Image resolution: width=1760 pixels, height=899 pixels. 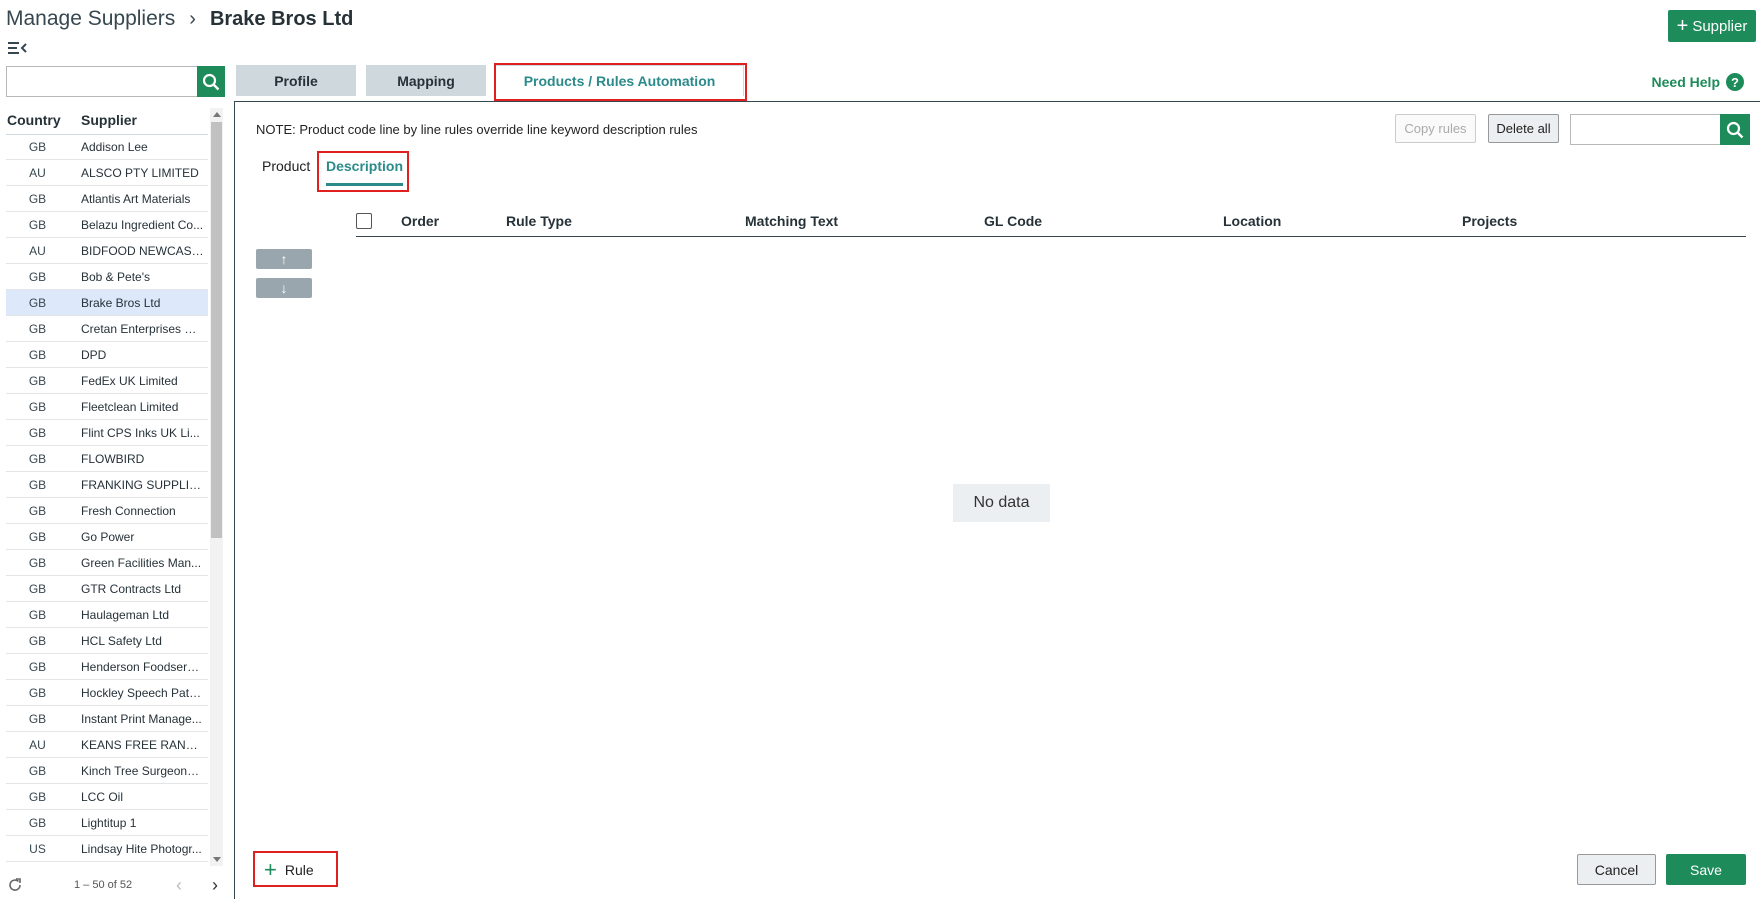 I want to click on scroll-up-arrow-icon, so click(x=217, y=114).